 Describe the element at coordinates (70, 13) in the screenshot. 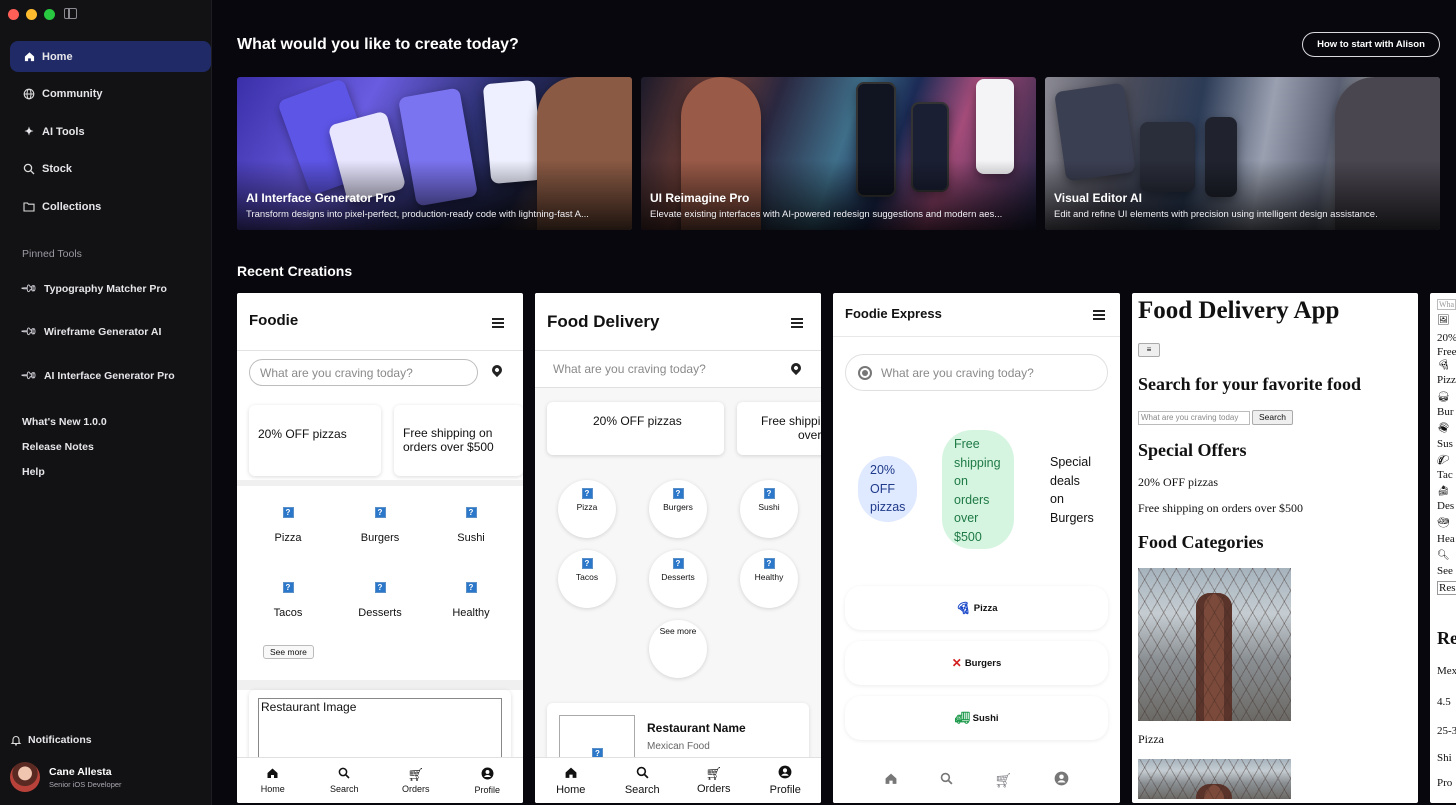

I see `sidebar-toggle-icon` at that location.